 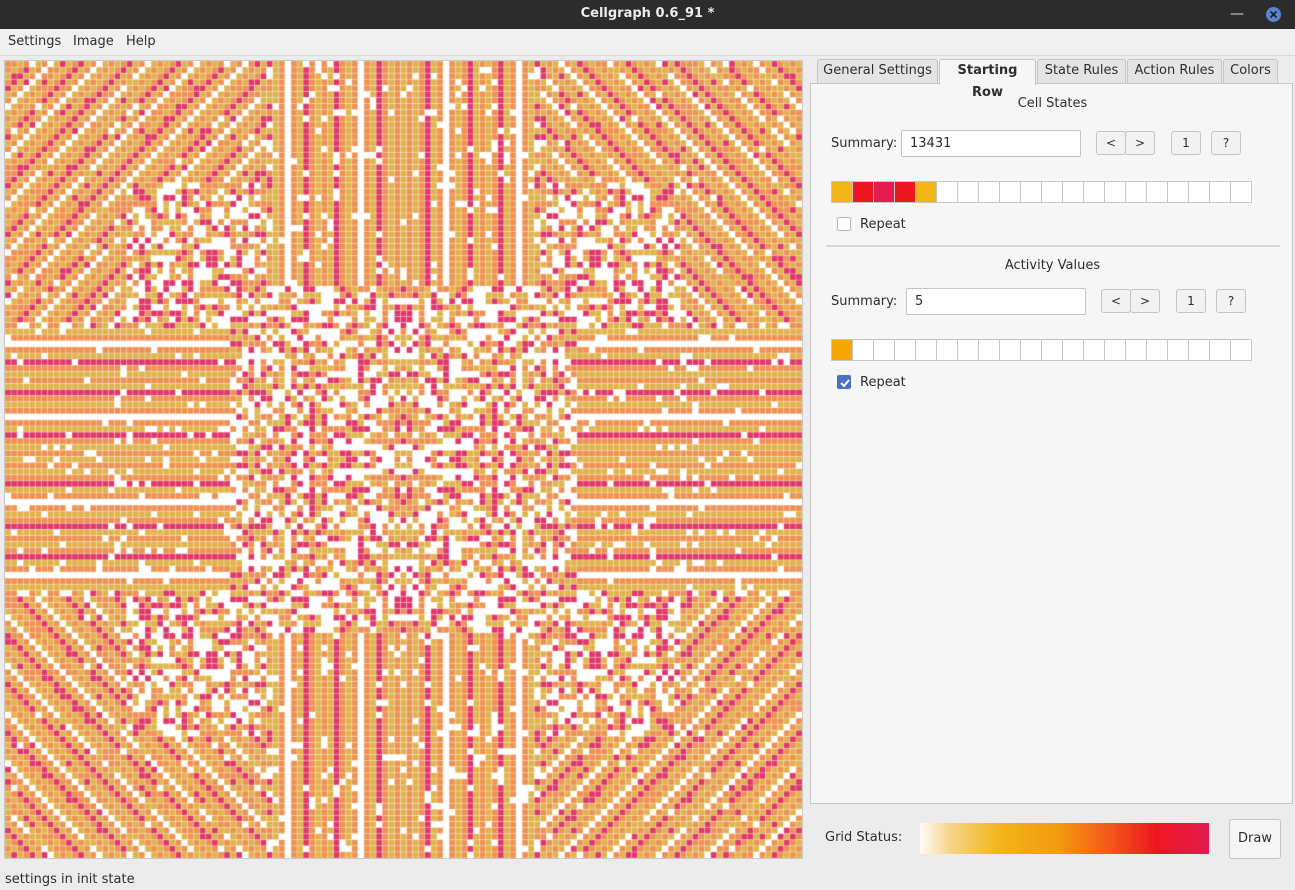 I want to click on menu-image: Image, so click(x=93, y=41).